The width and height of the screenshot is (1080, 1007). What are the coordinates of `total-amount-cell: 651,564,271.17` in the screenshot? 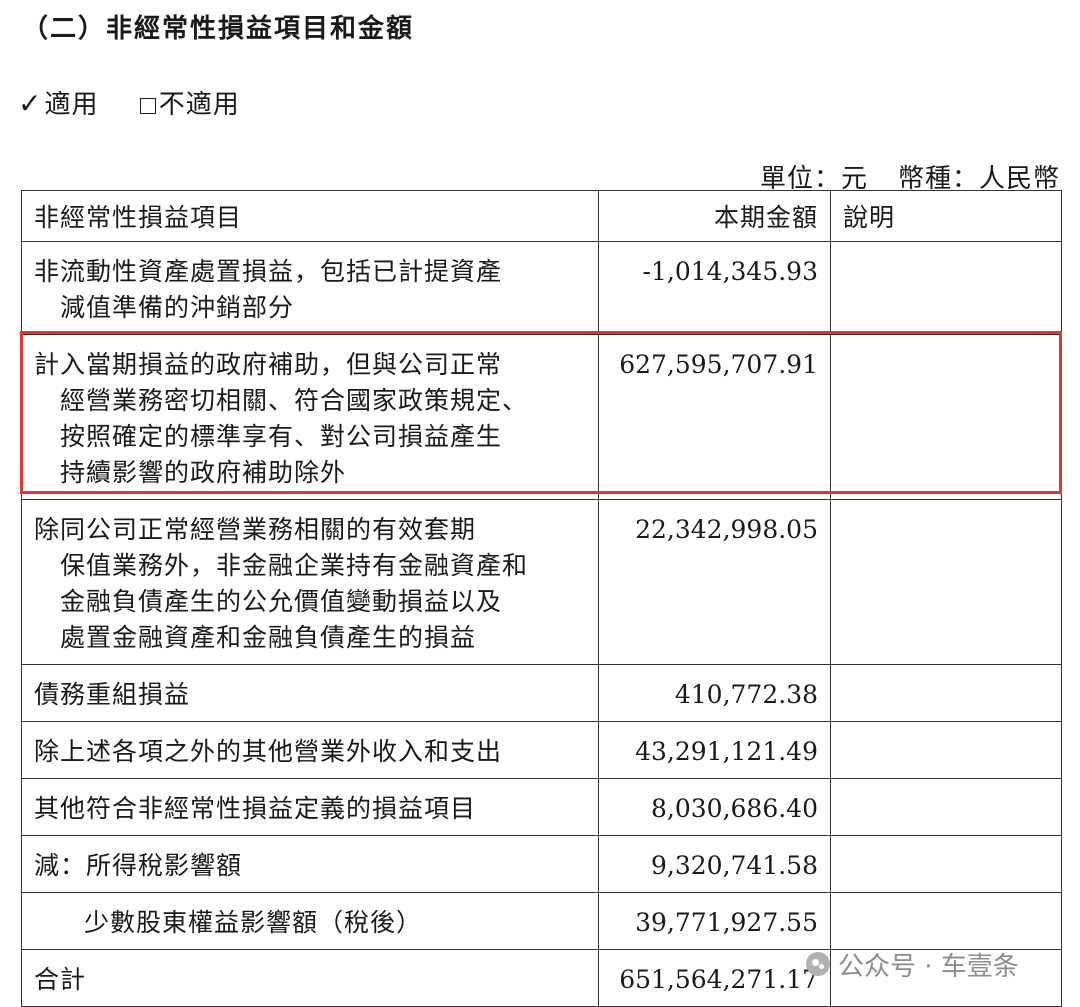 It's located at (714, 978).